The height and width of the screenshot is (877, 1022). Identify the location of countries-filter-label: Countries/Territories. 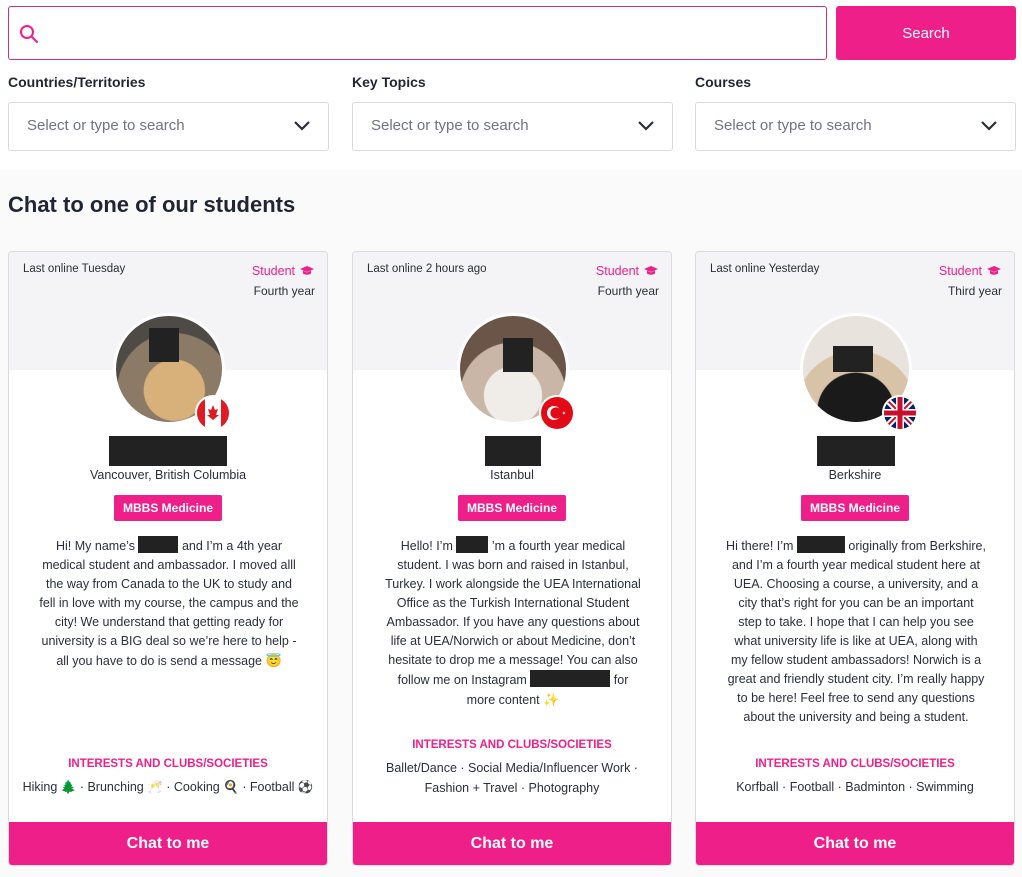
(77, 82).